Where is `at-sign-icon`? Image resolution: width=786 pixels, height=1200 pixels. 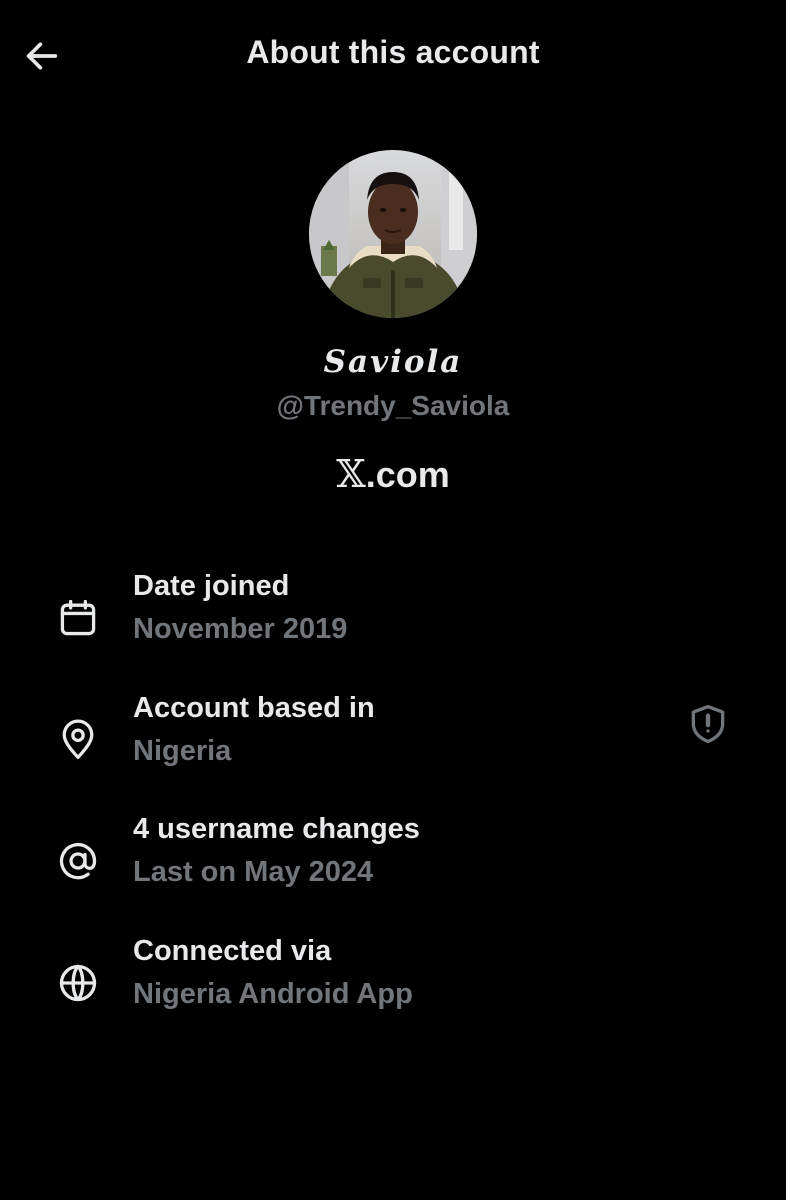 at-sign-icon is located at coordinates (78, 861).